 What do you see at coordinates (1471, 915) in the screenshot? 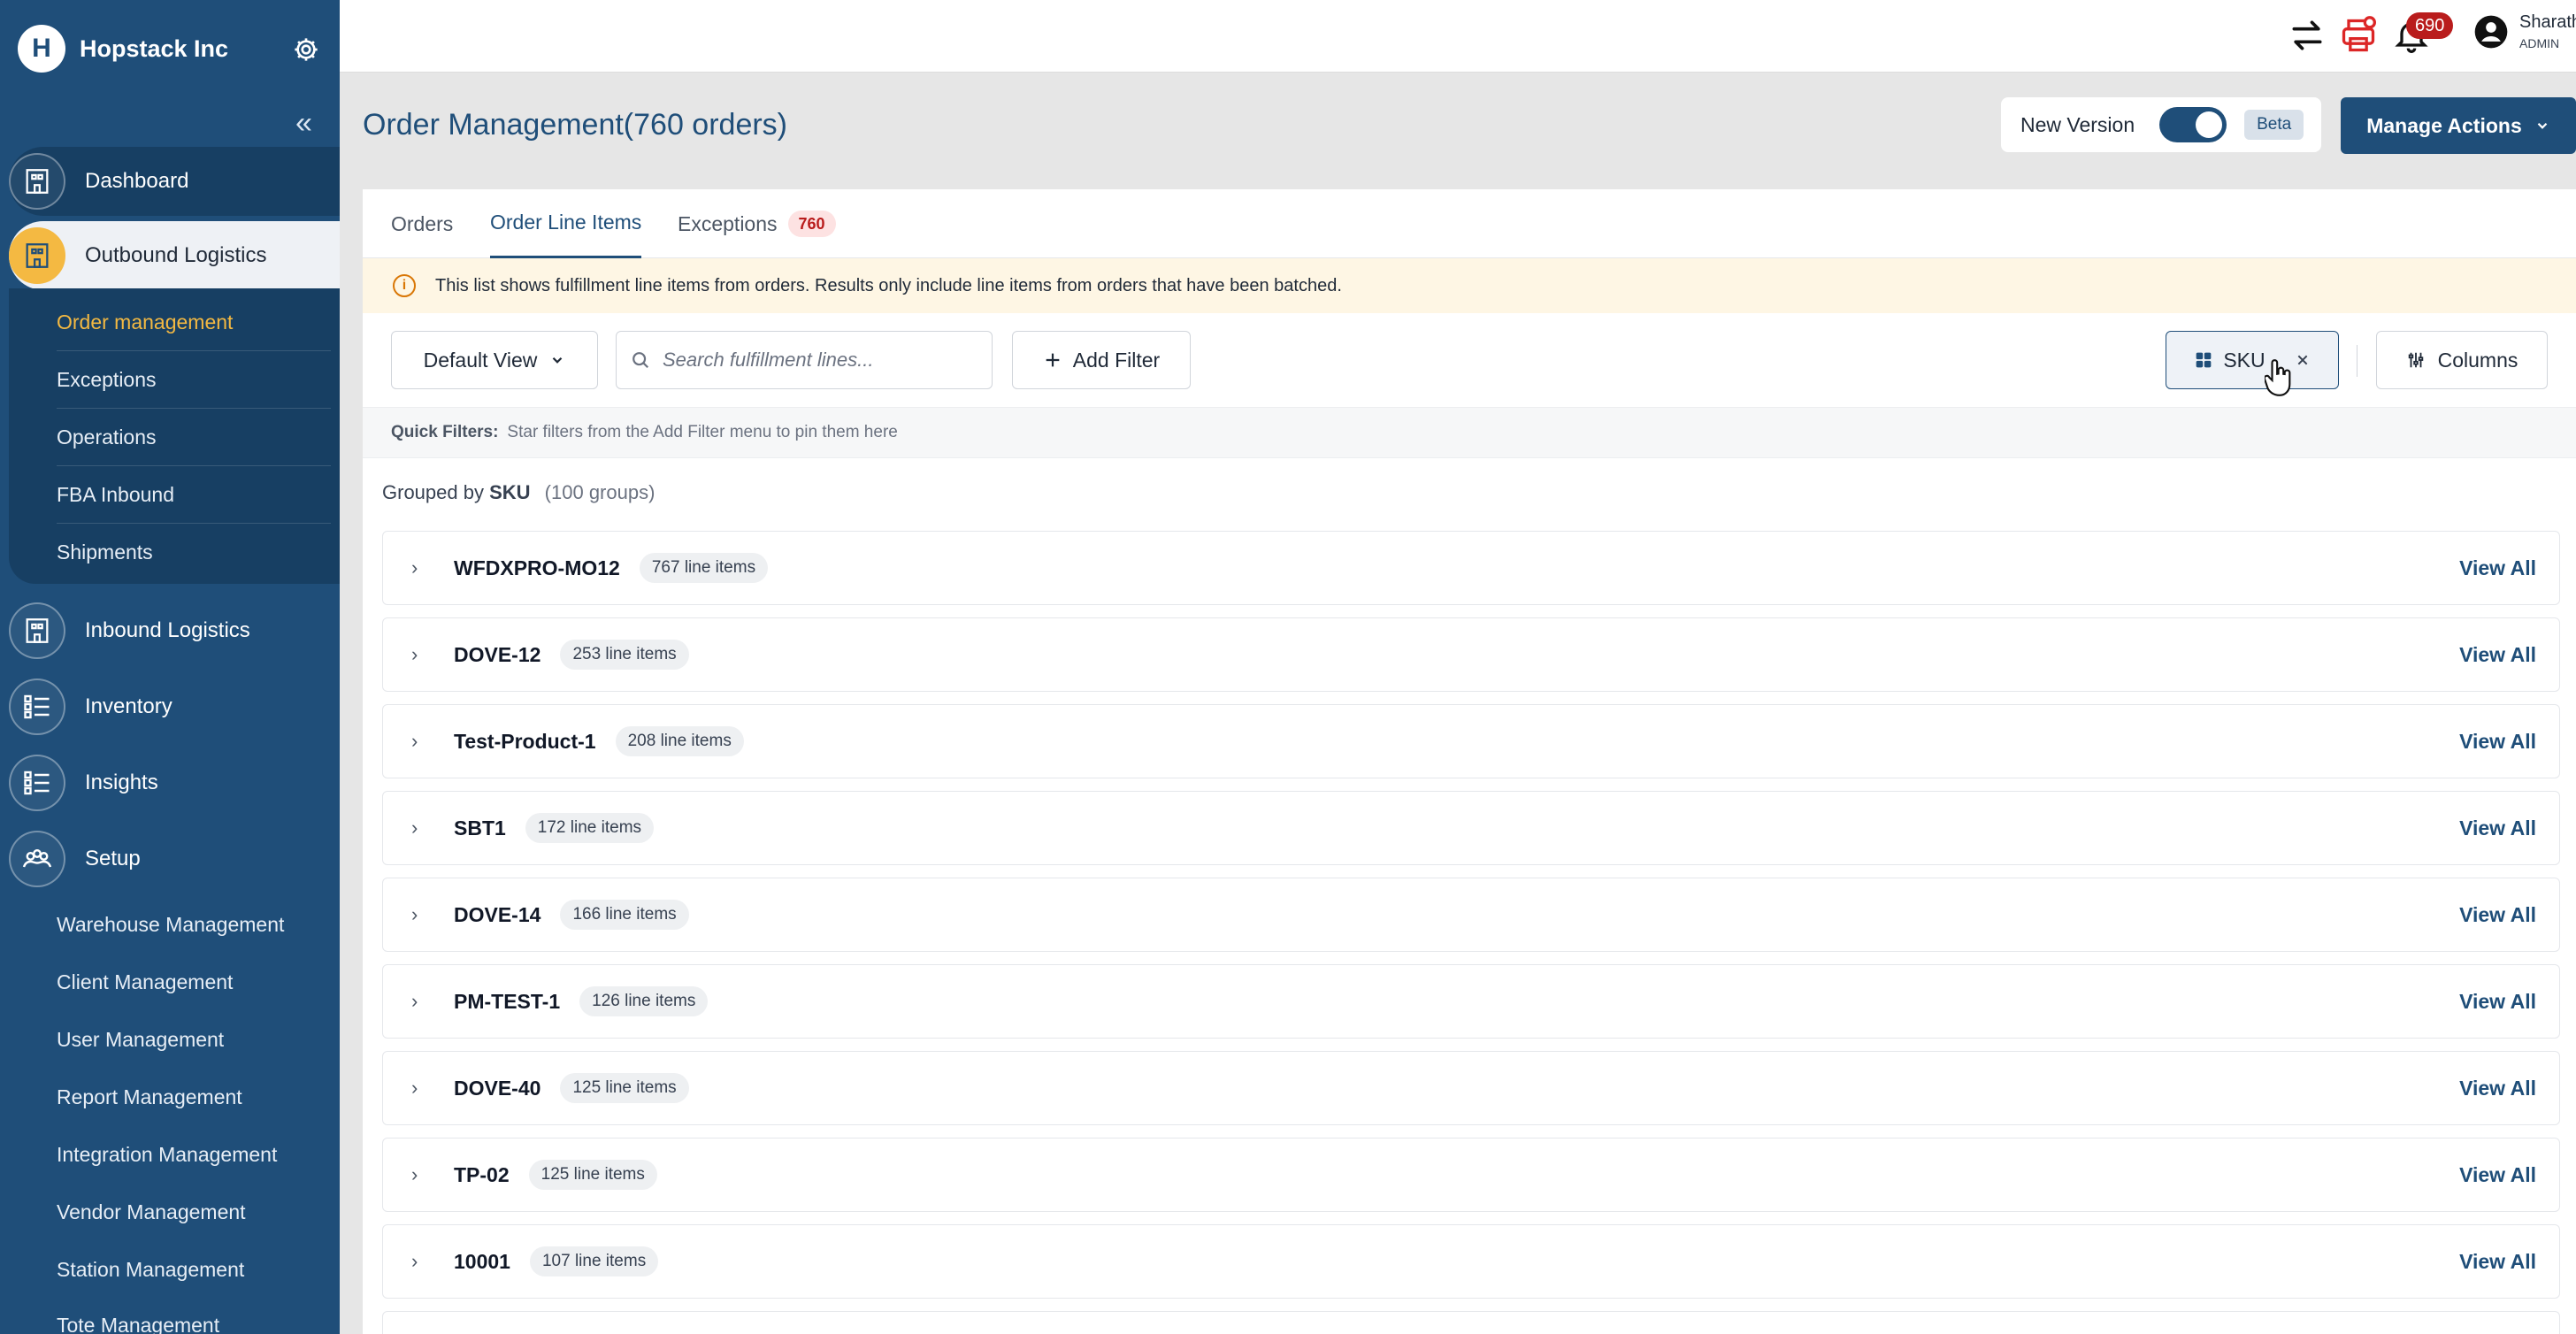
I see `group-row: › DOVE-14 166 line items View All` at bounding box center [1471, 915].